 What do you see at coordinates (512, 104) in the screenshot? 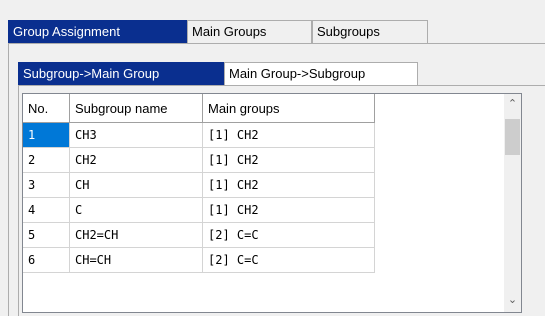
I see `chevron-up-icon: ⌃` at bounding box center [512, 104].